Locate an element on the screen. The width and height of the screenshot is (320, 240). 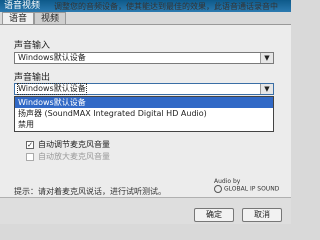
dropdown-option: 禁用 is located at coordinates (144, 124).